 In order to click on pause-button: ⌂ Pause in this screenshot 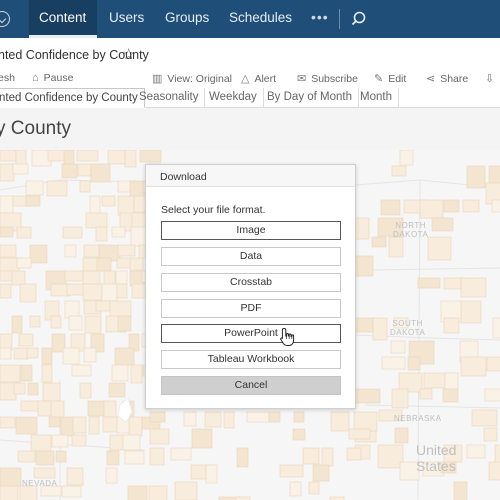, I will do `click(52, 78)`.